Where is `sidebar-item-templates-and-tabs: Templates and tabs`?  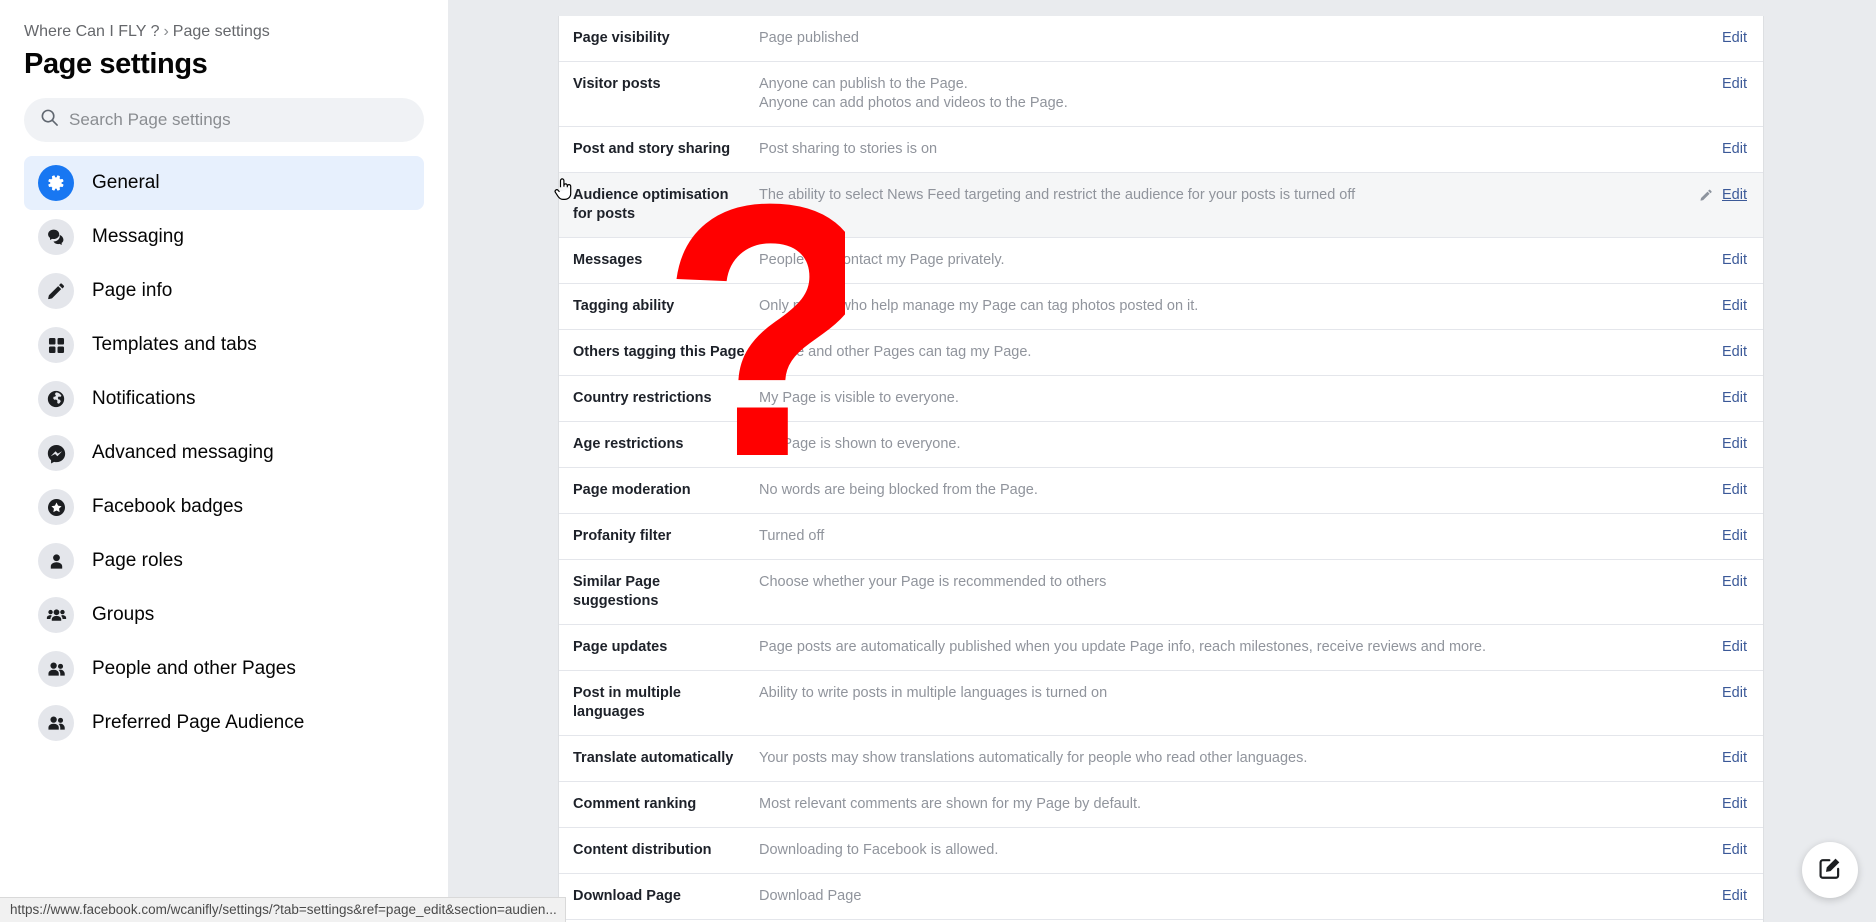 sidebar-item-templates-and-tabs: Templates and tabs is located at coordinates (224, 345).